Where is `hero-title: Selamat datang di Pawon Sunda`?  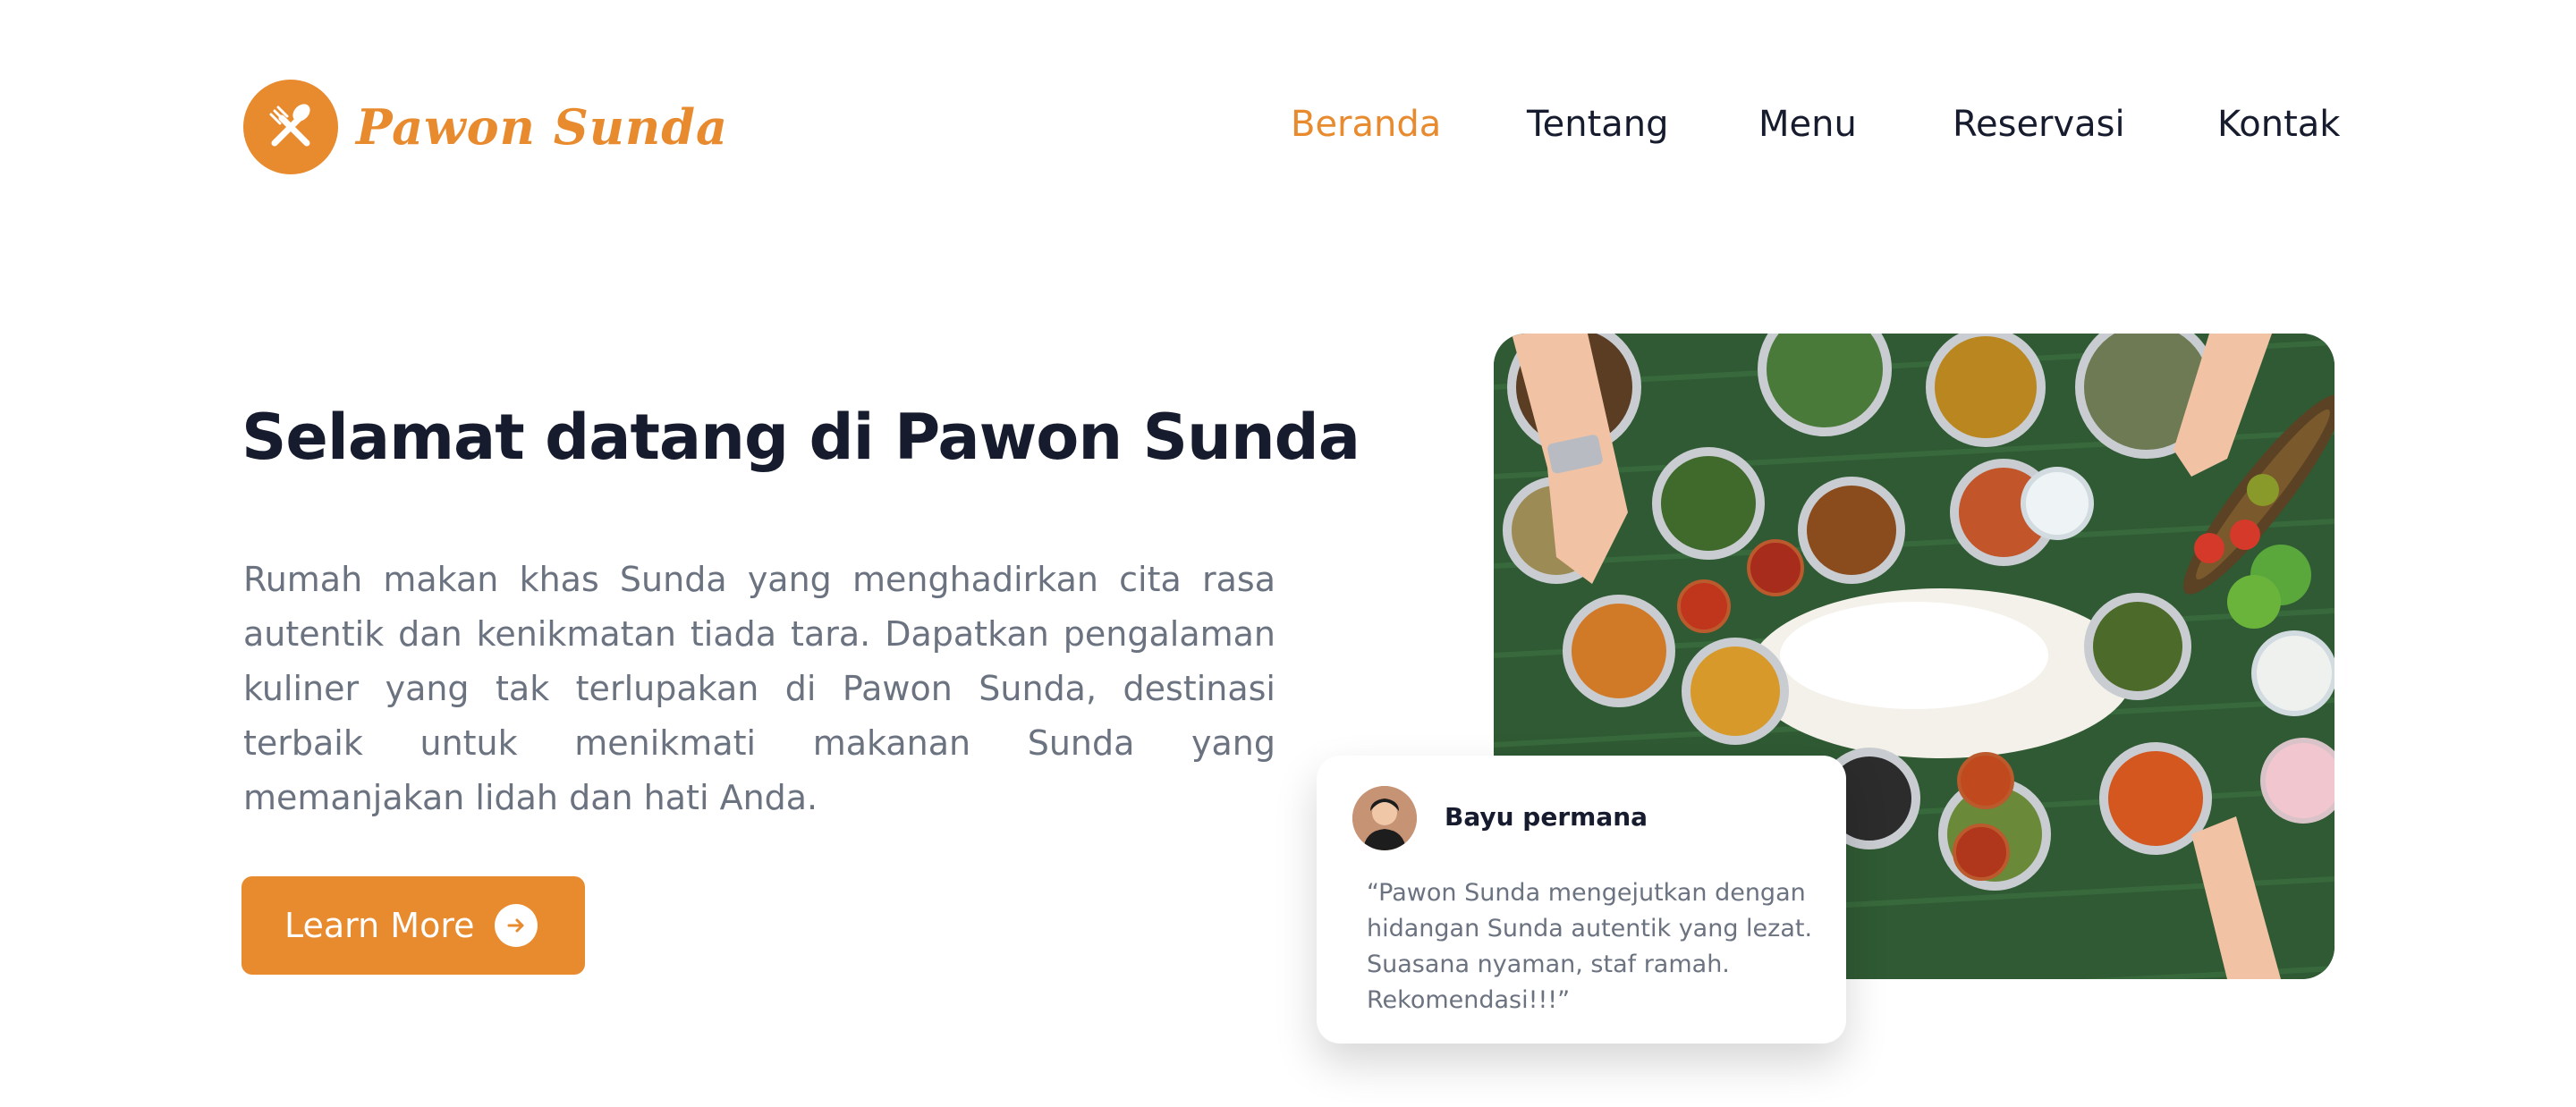 hero-title: Selamat datang di Pawon Sunda is located at coordinates (801, 437).